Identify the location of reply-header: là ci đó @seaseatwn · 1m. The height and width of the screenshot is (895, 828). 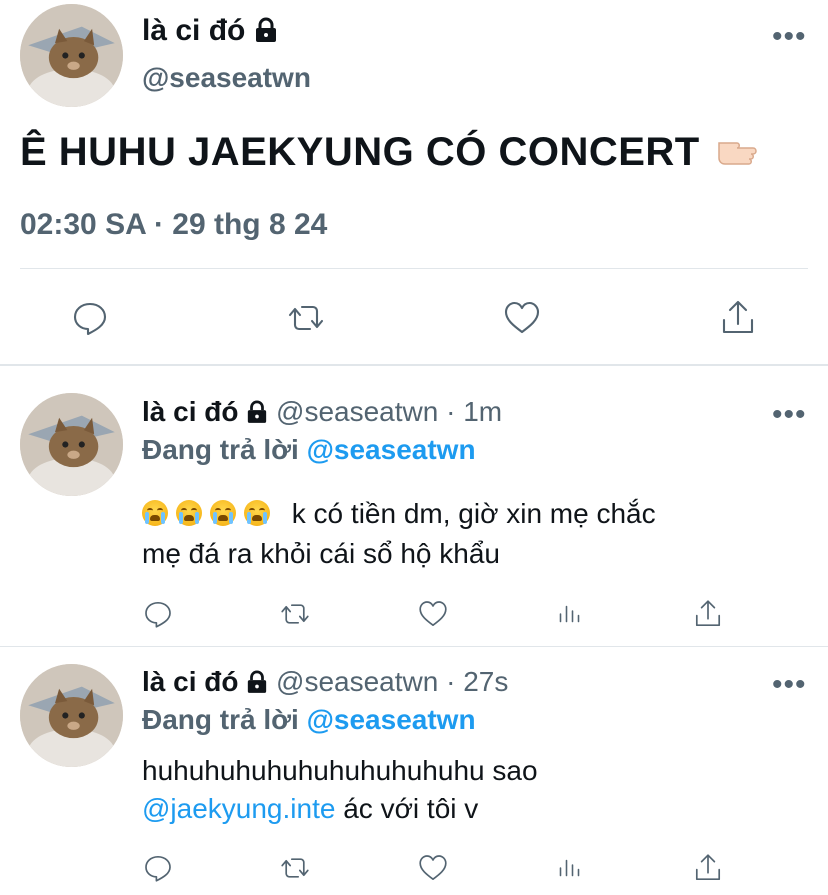
(322, 412).